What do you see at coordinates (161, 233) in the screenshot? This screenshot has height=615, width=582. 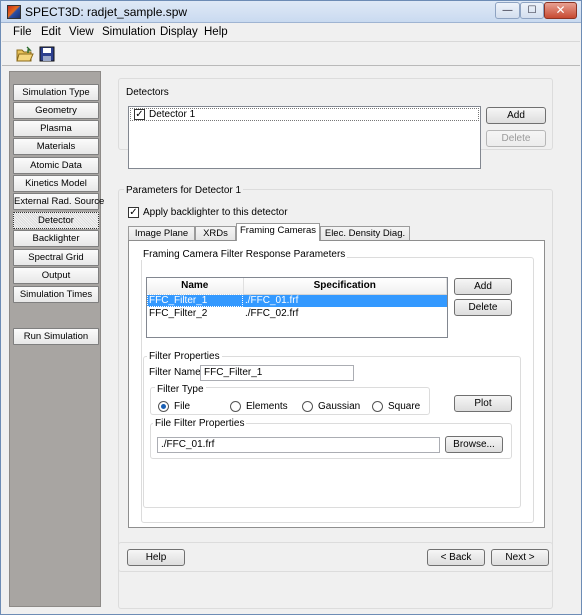 I see `tab-image-plane: Image Plane` at bounding box center [161, 233].